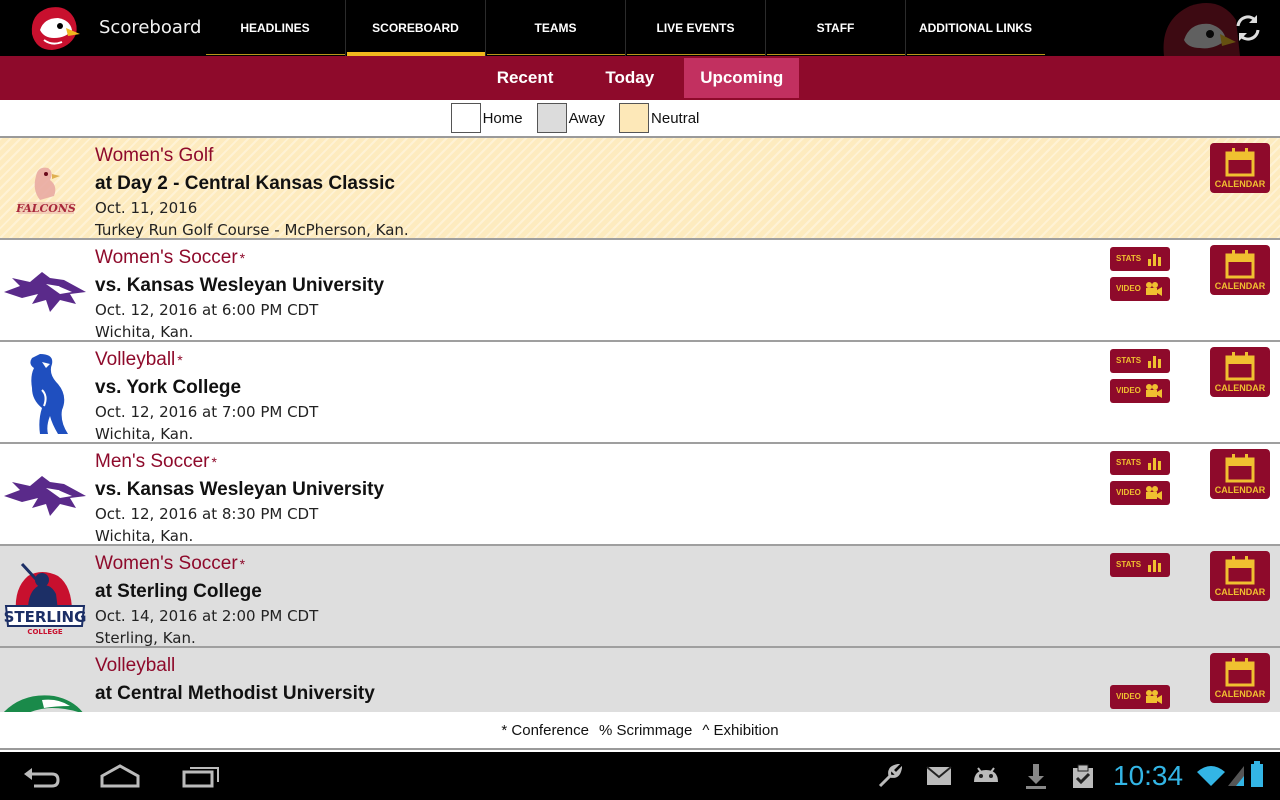  I want to click on android-debug-icon, so click(986, 776).